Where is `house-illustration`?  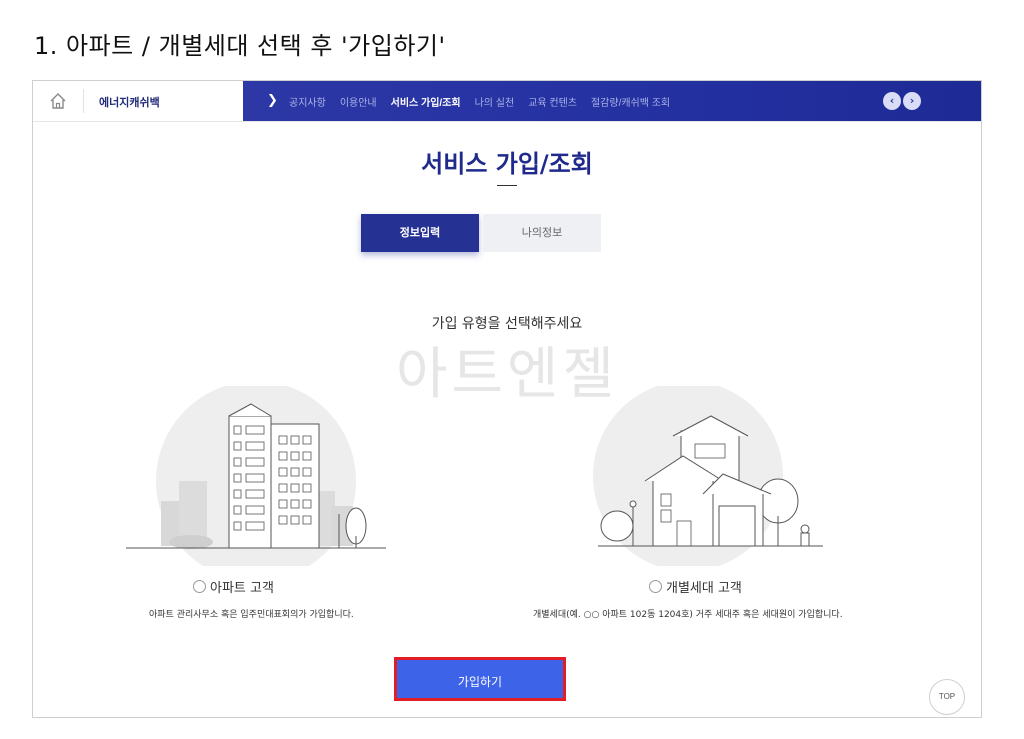
house-illustration is located at coordinates (708, 476).